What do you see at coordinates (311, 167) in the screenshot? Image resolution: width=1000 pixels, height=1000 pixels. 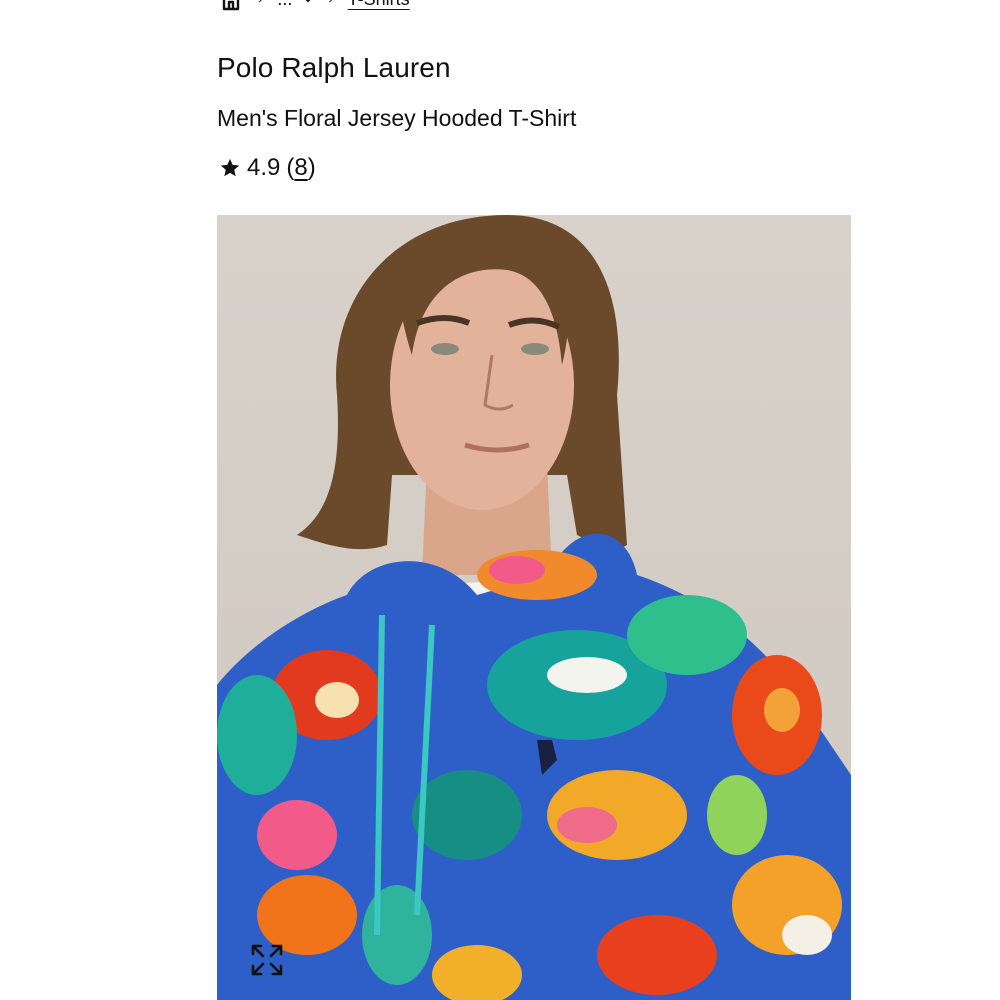 I see `rating-paren-close: )` at bounding box center [311, 167].